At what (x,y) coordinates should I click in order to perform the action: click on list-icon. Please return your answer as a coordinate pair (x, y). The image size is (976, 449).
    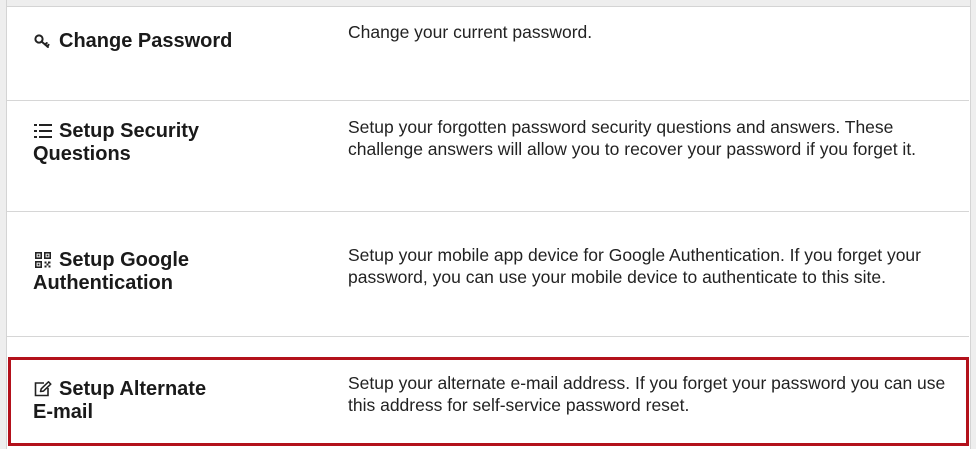
    Looking at the image, I should click on (43, 131).